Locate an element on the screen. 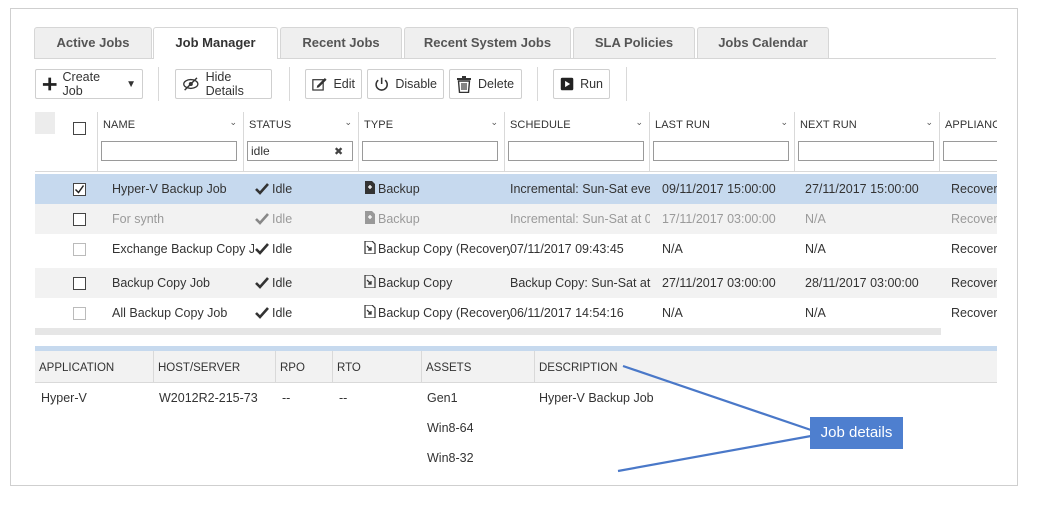  job-name: Exchange Backup Copy Job is located at coordinates (183, 249).